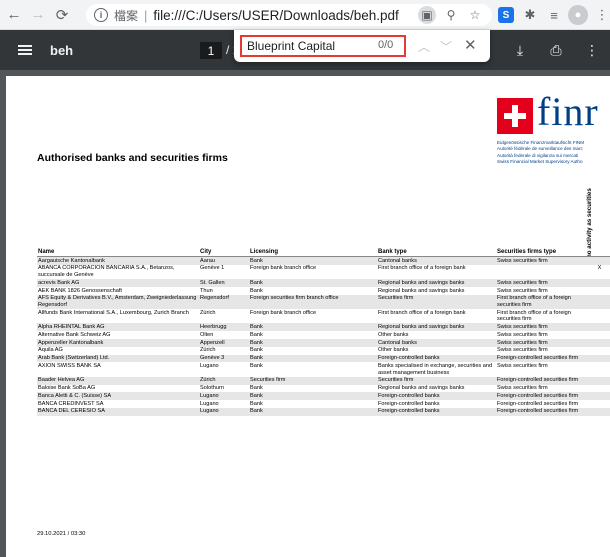  I want to click on back-icon: ←, so click(14, 15).